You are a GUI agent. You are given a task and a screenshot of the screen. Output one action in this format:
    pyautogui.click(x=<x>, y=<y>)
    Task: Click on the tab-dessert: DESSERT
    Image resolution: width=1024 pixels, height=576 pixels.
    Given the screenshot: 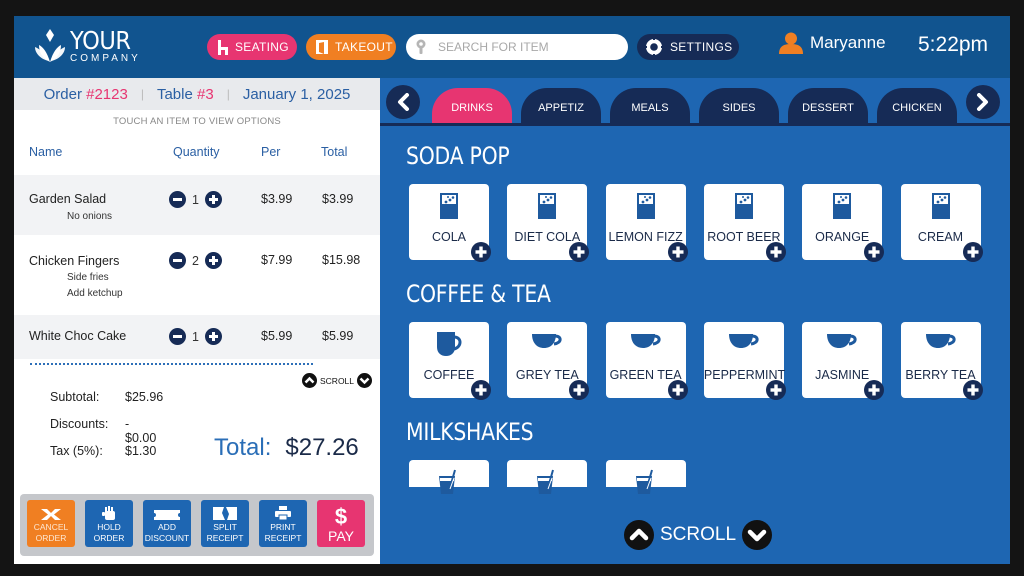 What is the action you would take?
    pyautogui.click(x=828, y=105)
    